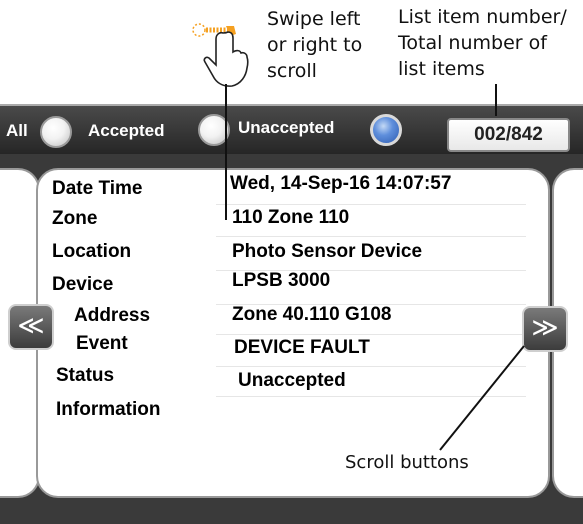  I want to click on location-value: Photo Sensor Device, so click(327, 251).